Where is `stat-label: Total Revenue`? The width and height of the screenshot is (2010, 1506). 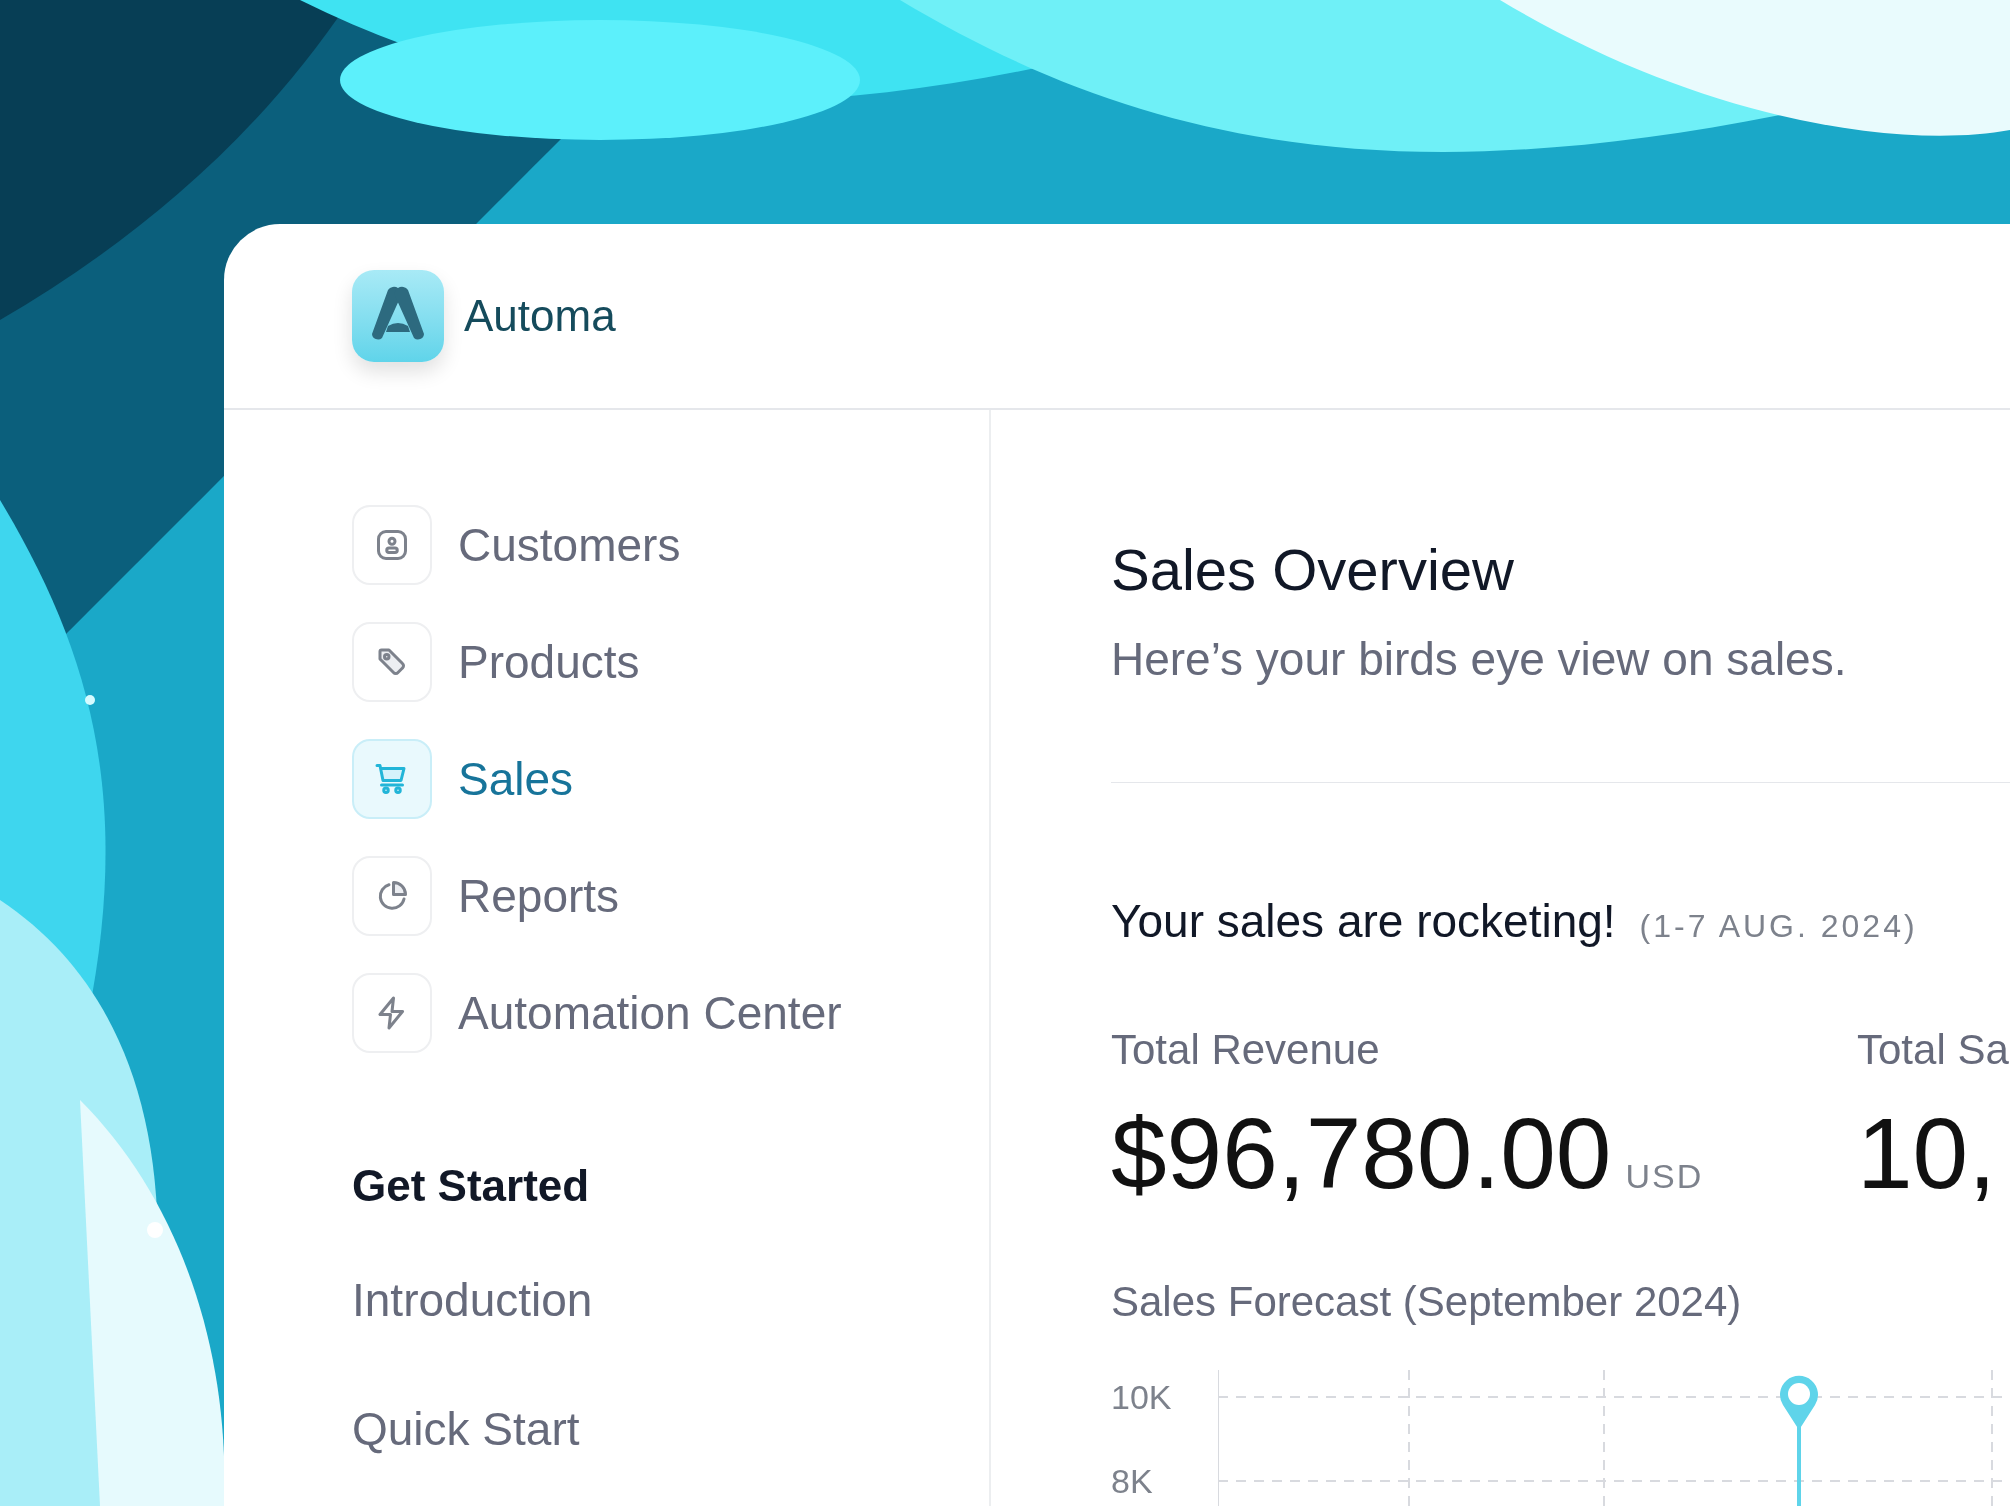
stat-label: Total Revenue is located at coordinates (1246, 1050).